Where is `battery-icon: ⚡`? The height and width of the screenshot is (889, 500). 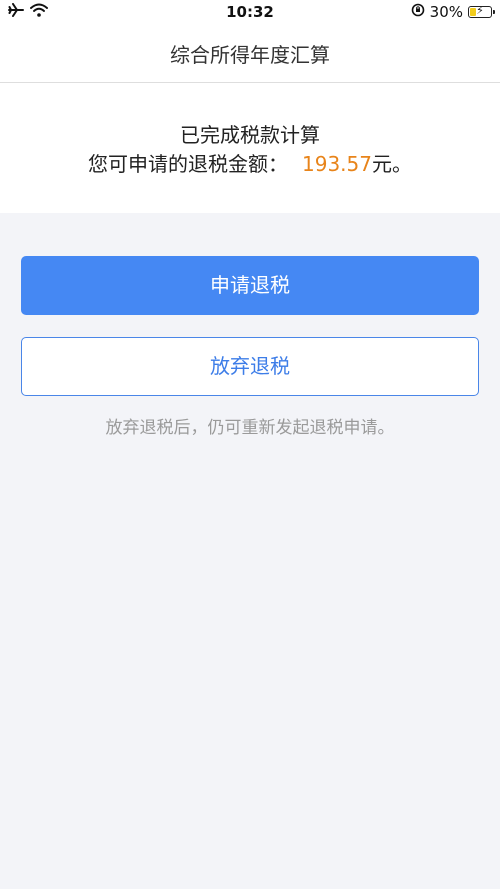
battery-icon: ⚡ is located at coordinates (481, 11).